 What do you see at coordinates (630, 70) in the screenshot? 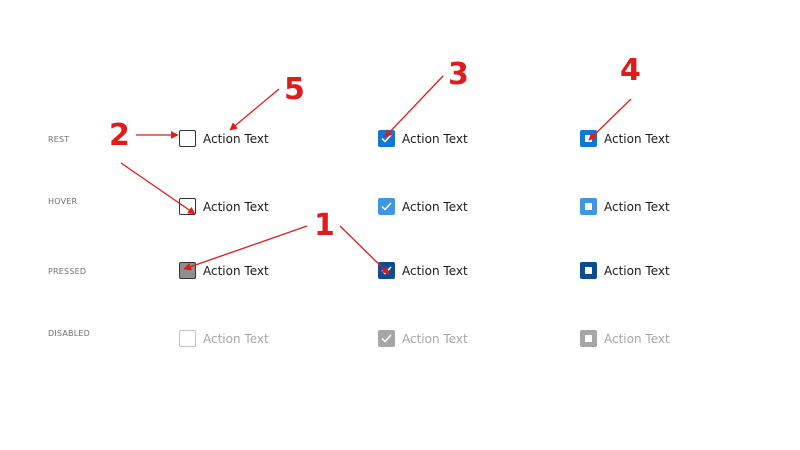
I see `callout-4: 4` at bounding box center [630, 70].